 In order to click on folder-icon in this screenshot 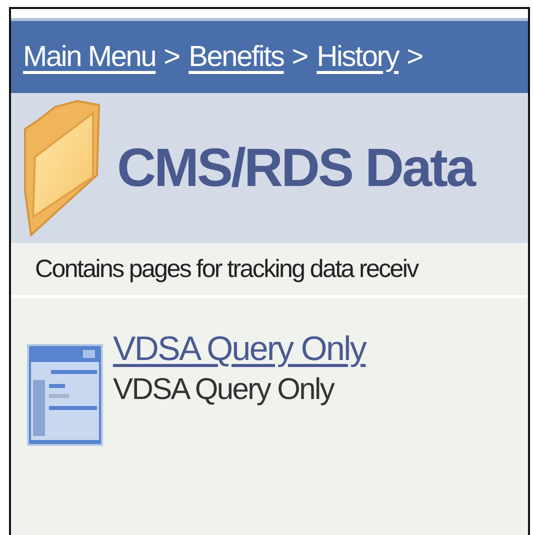, I will do `click(62, 168)`.